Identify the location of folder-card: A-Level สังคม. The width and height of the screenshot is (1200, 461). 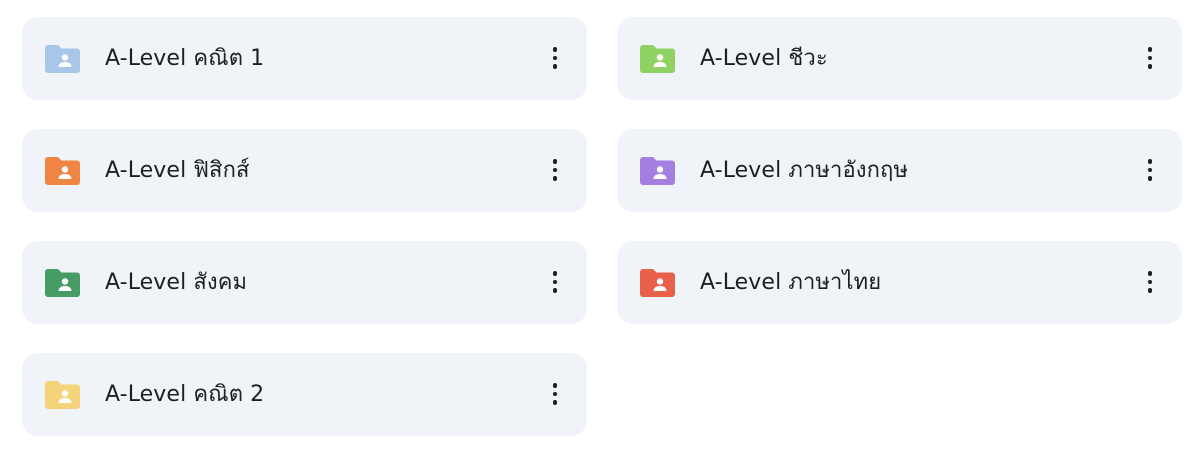
(304, 282).